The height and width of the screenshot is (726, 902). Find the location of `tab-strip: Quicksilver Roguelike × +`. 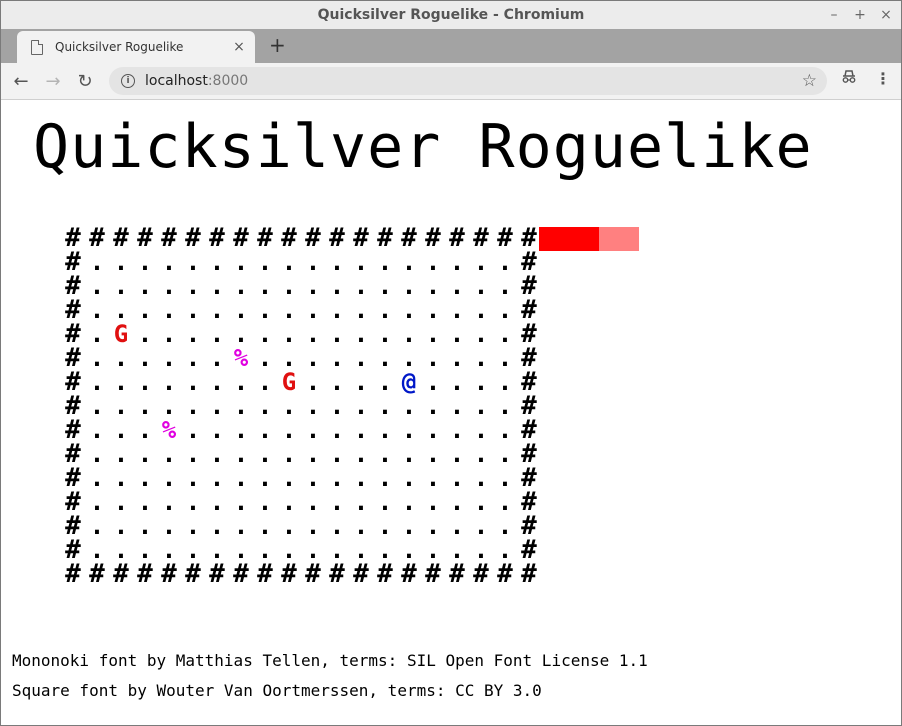

tab-strip: Quicksilver Roguelike × + is located at coordinates (451, 46).